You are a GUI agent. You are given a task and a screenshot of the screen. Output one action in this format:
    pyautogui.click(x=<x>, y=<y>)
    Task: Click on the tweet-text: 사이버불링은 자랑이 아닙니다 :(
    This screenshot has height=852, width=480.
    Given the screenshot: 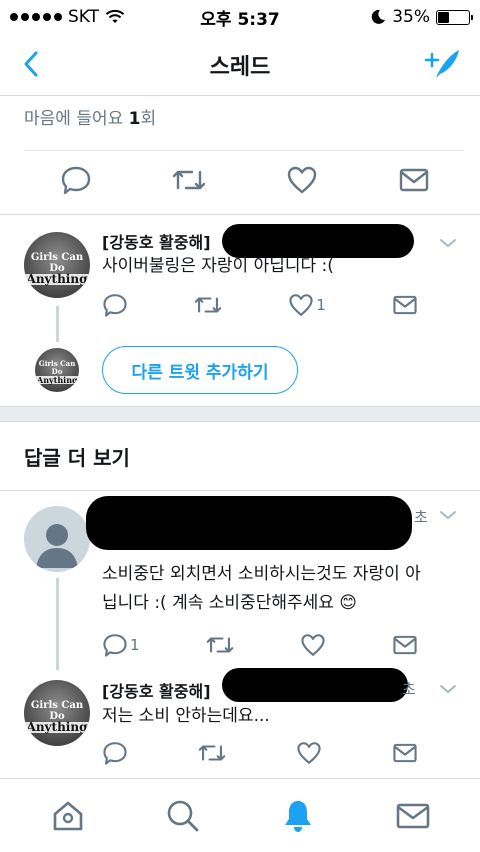 What is the action you would take?
    pyautogui.click(x=218, y=266)
    